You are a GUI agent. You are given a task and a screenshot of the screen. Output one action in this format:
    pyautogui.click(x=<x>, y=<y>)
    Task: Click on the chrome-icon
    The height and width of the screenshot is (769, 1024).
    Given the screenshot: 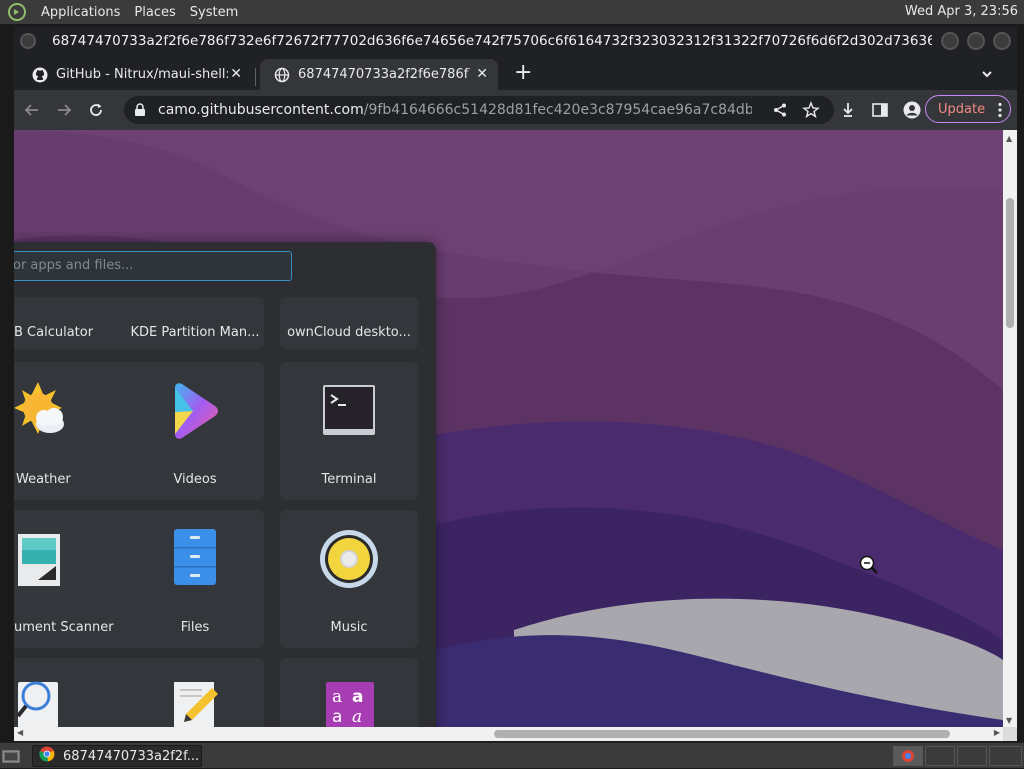 What is the action you would take?
    pyautogui.click(x=47, y=756)
    